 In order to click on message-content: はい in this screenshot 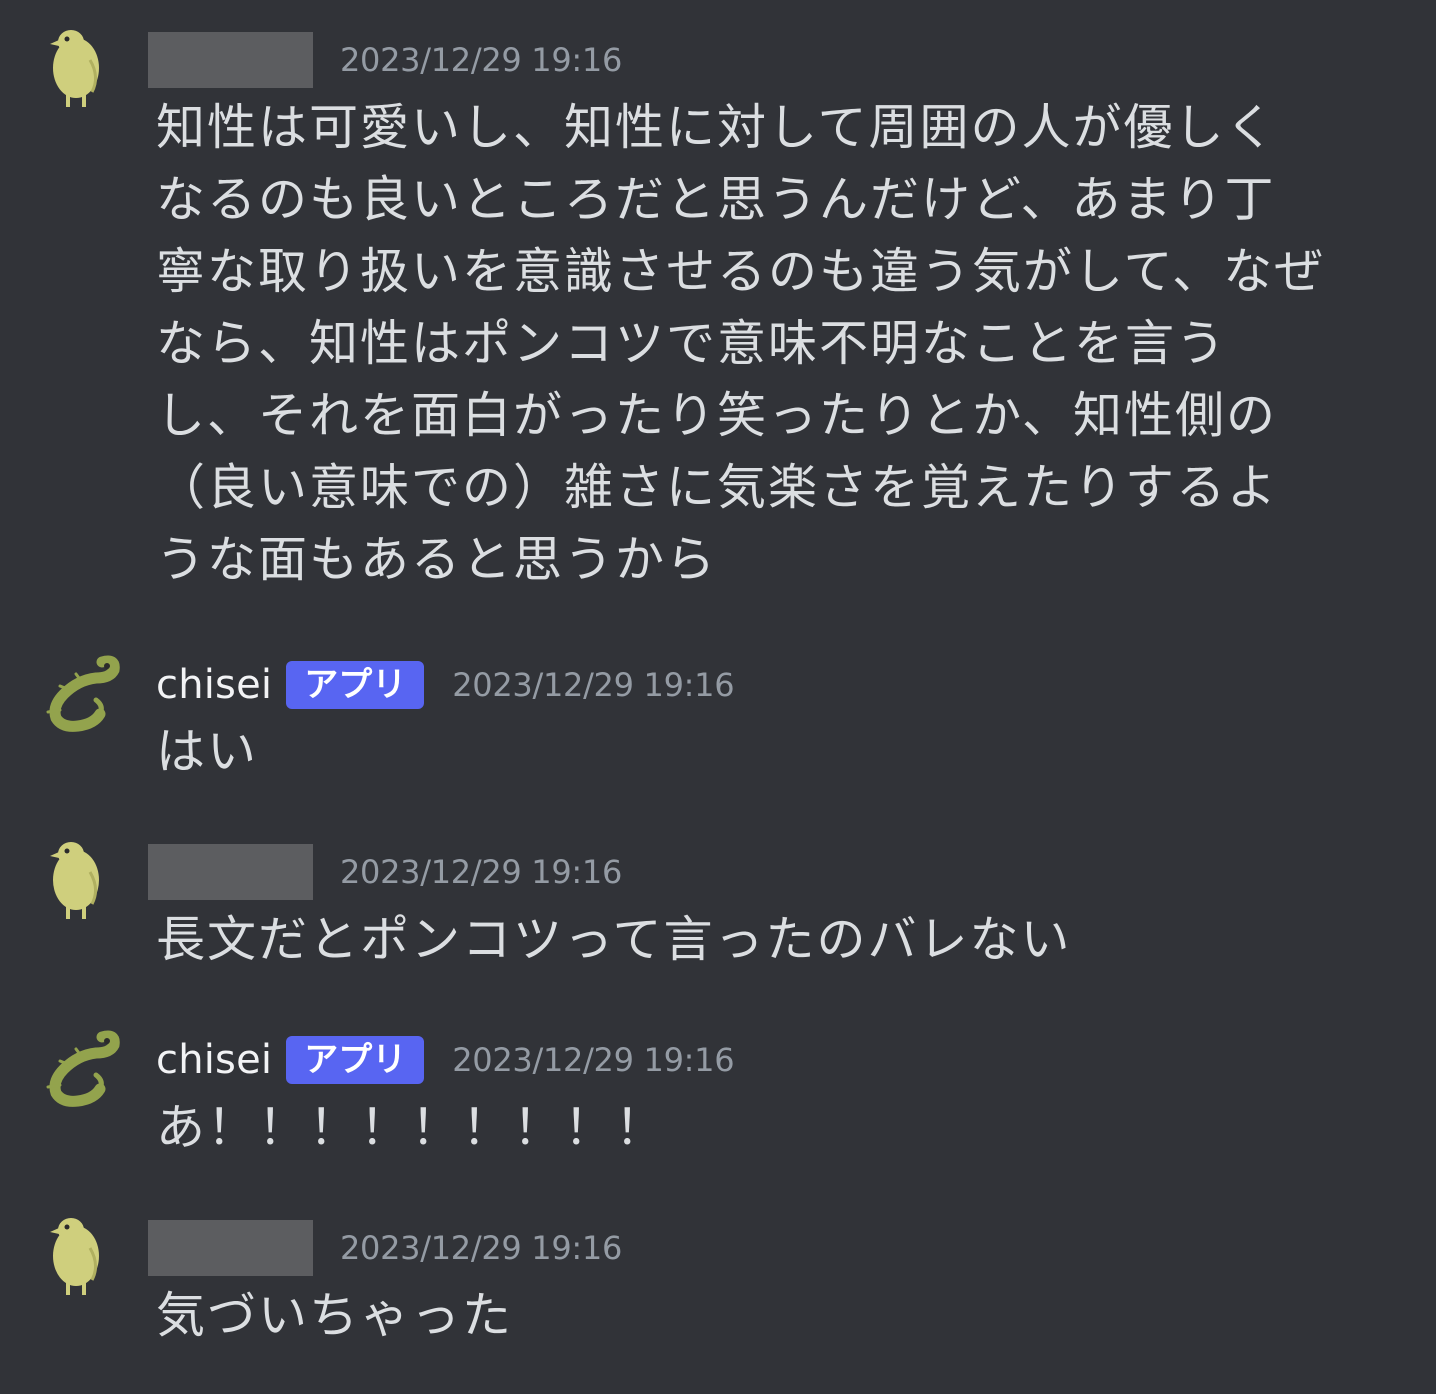, I will do `click(207, 751)`.